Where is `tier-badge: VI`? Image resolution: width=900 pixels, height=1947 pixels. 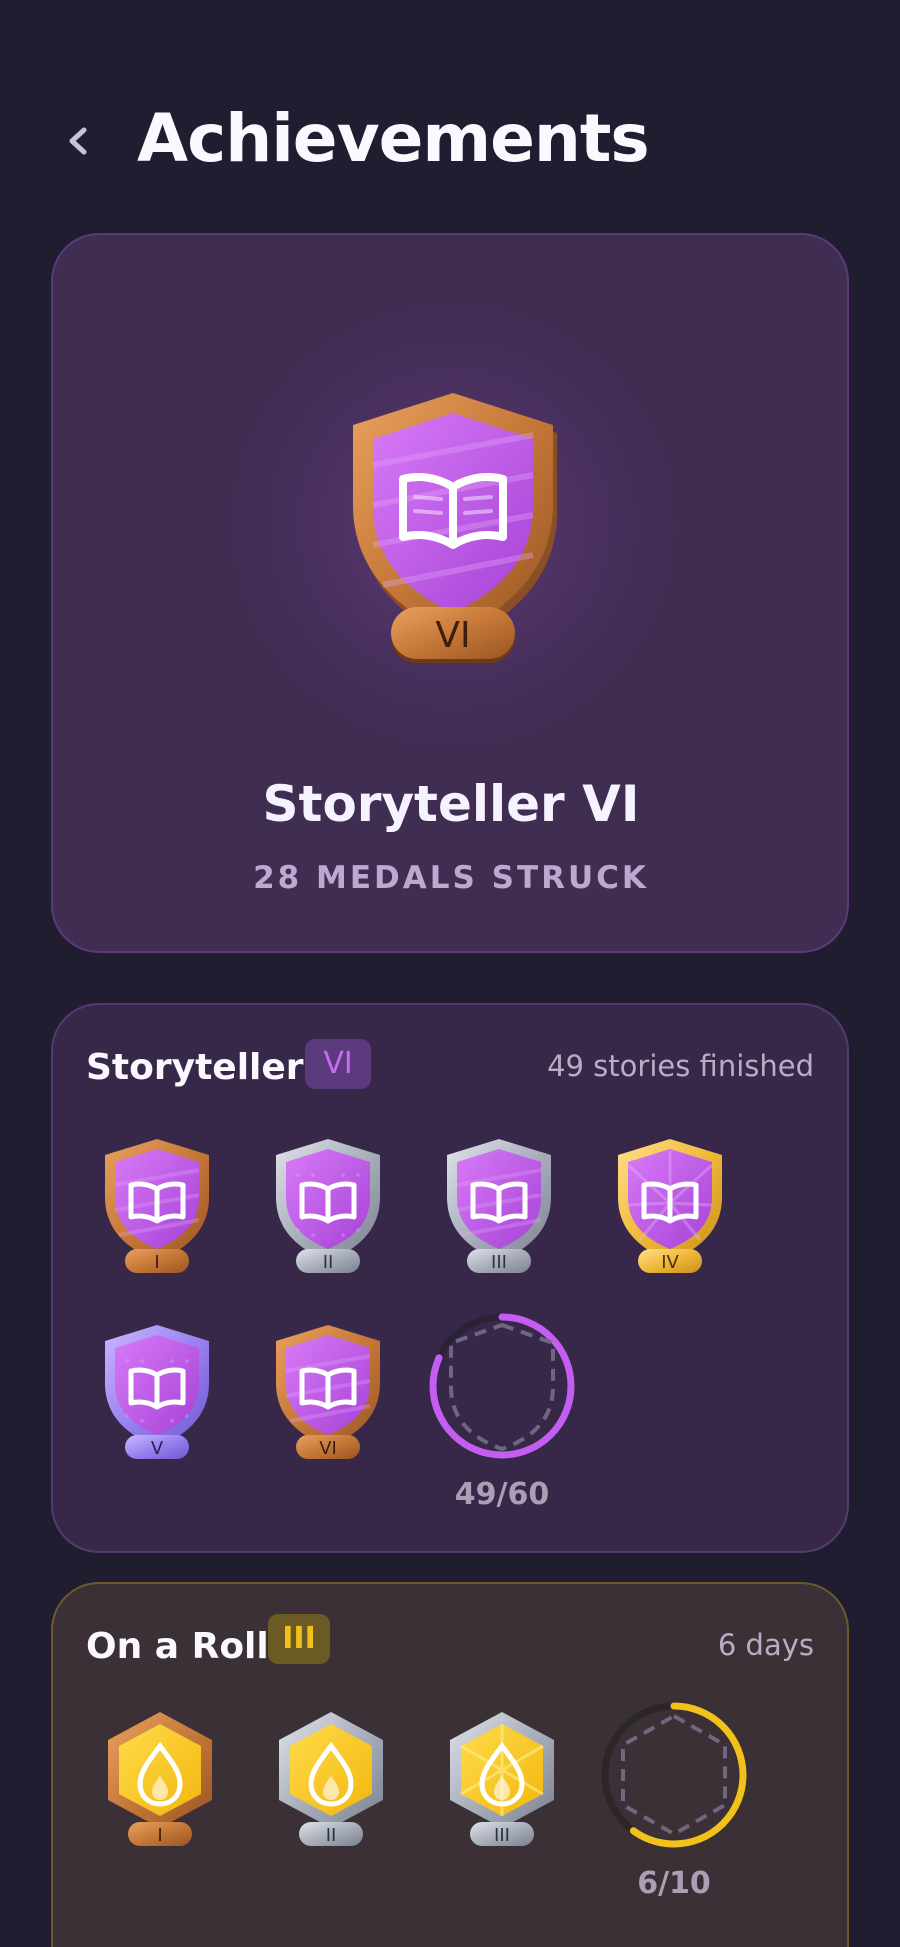
tier-badge: VI is located at coordinates (338, 1064).